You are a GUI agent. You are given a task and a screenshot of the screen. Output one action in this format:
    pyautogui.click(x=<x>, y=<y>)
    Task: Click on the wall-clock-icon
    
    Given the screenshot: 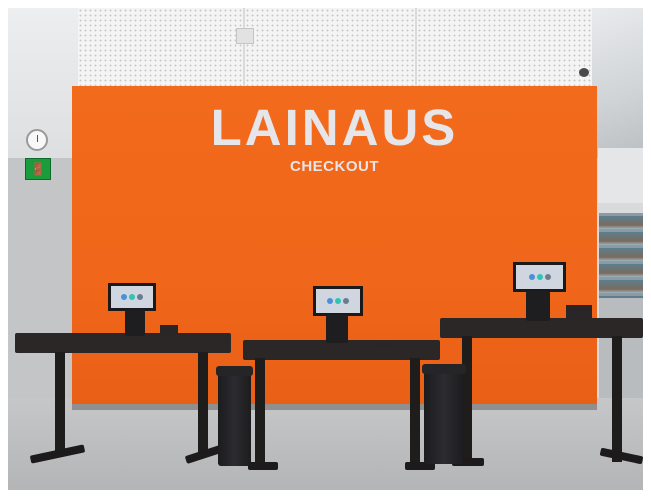 What is the action you would take?
    pyautogui.click(x=37, y=140)
    